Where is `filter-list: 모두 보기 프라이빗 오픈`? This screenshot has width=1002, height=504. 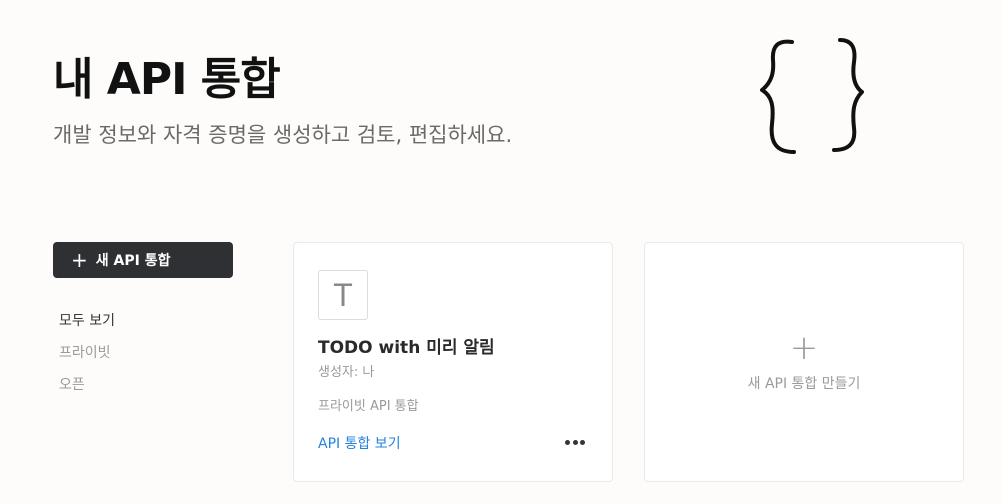 filter-list: 모두 보기 프라이빗 오픈 is located at coordinates (87, 353).